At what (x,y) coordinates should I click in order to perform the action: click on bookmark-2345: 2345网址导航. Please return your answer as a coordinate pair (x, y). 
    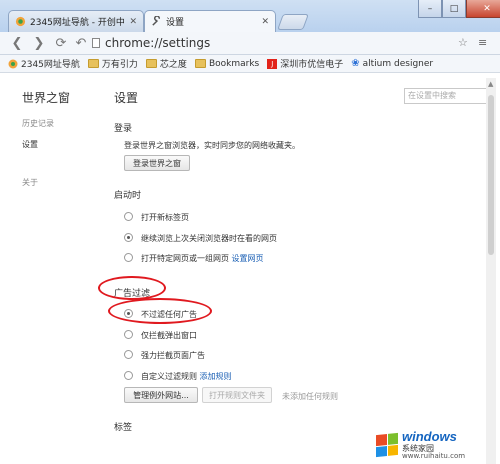
    Looking at the image, I should click on (44, 63).